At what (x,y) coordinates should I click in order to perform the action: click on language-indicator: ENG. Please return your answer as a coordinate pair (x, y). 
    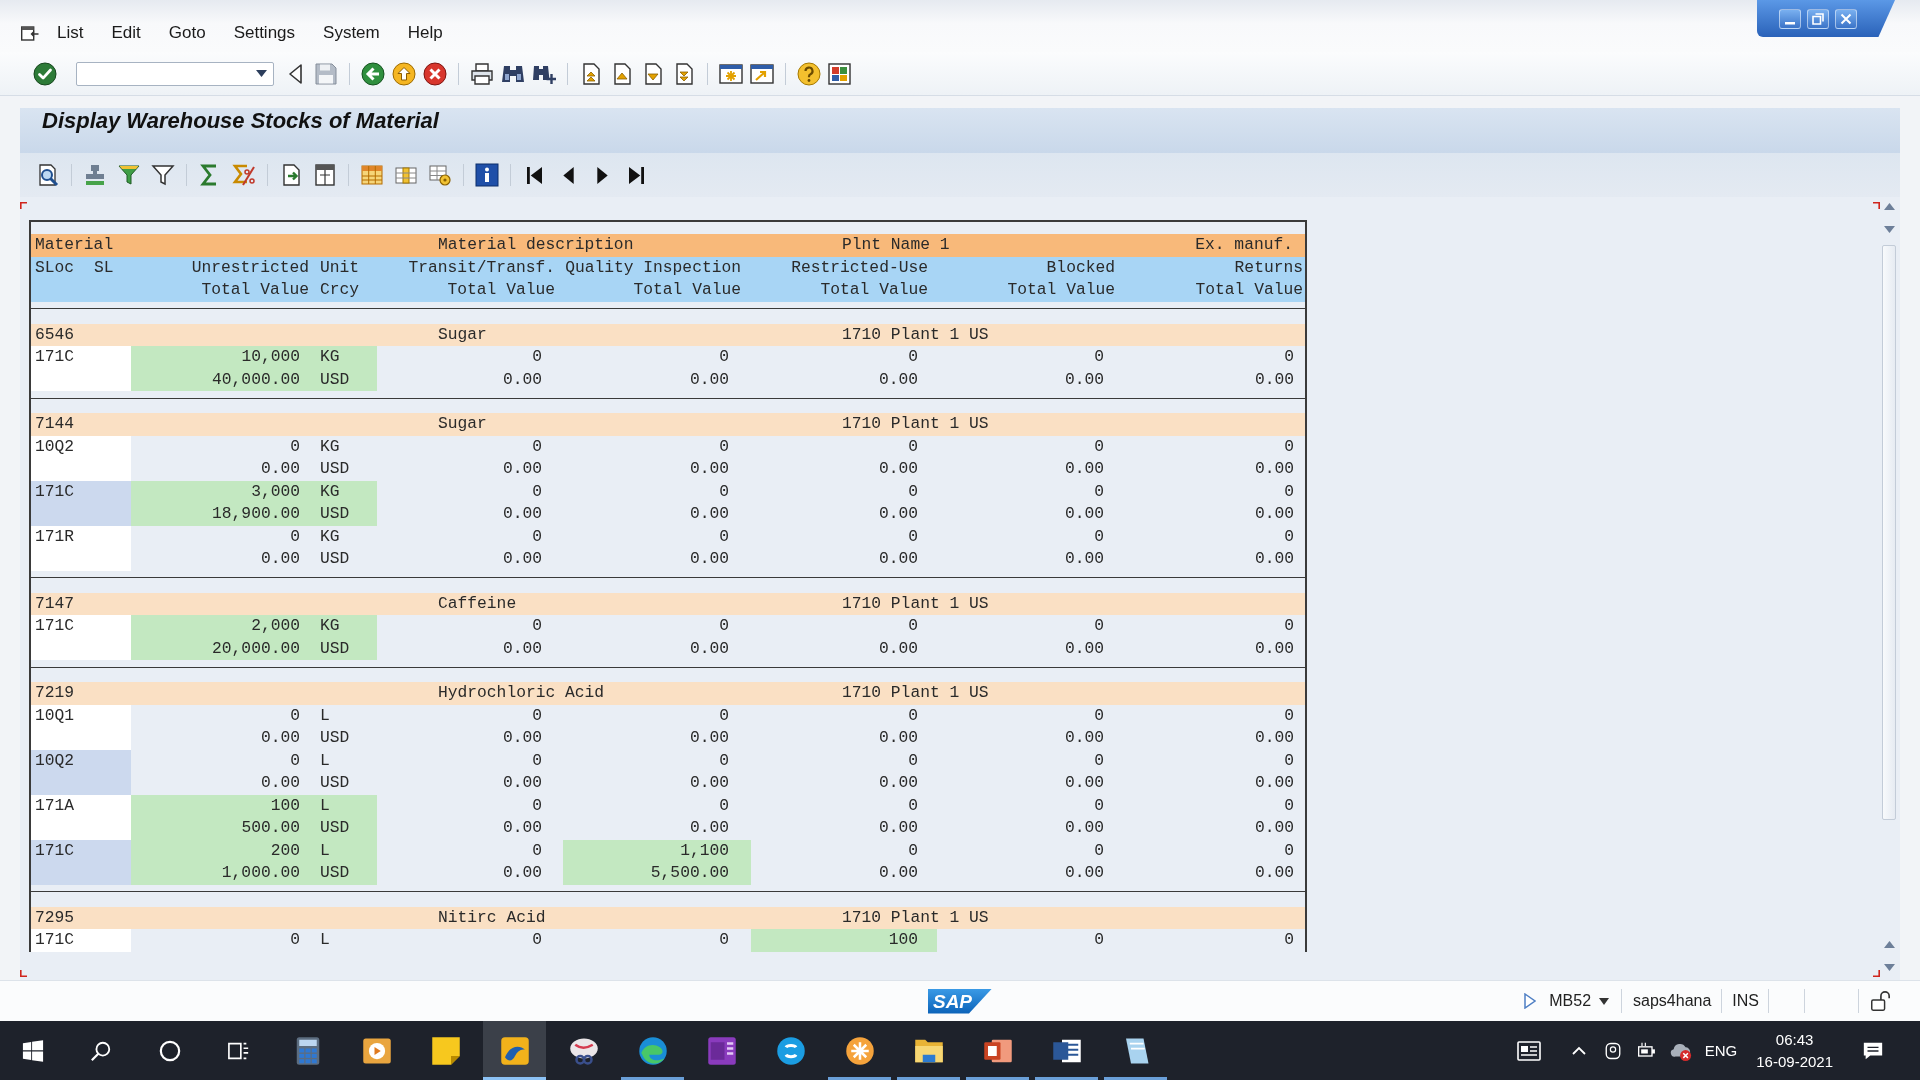
    Looking at the image, I should click on (1721, 1050).